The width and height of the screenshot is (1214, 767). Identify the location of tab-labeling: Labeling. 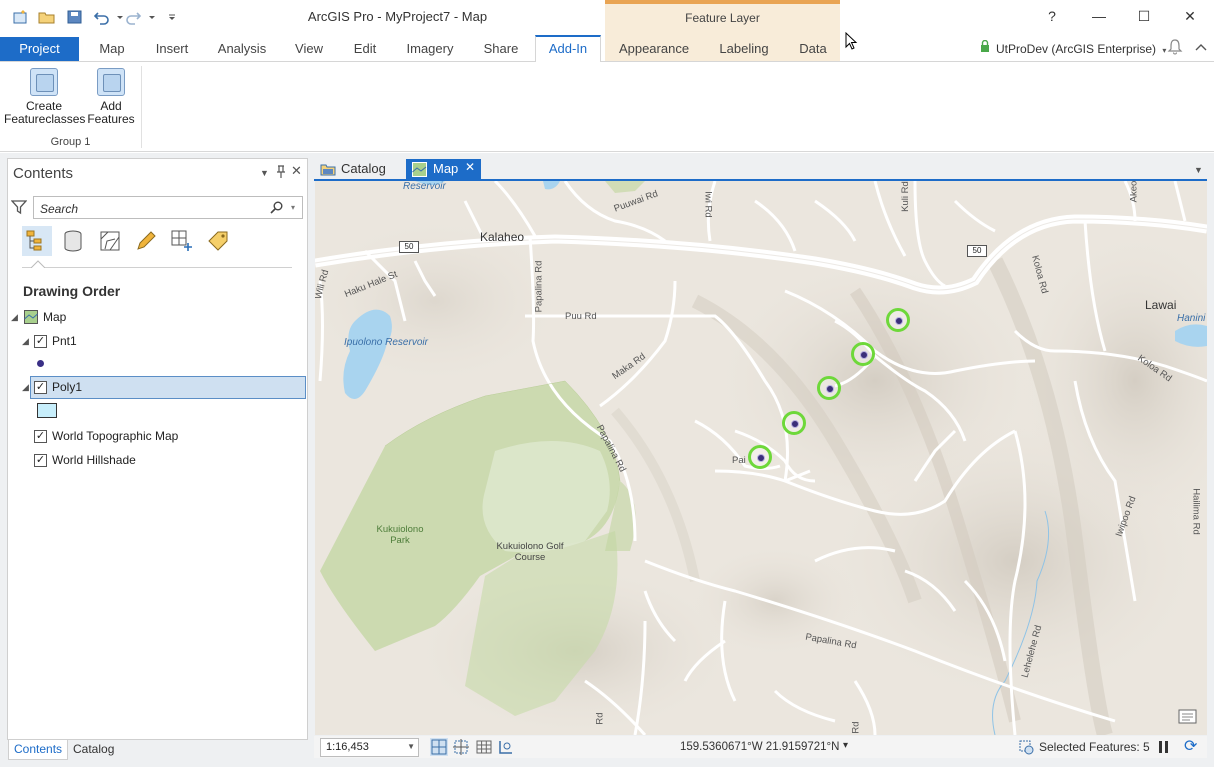
(744, 50).